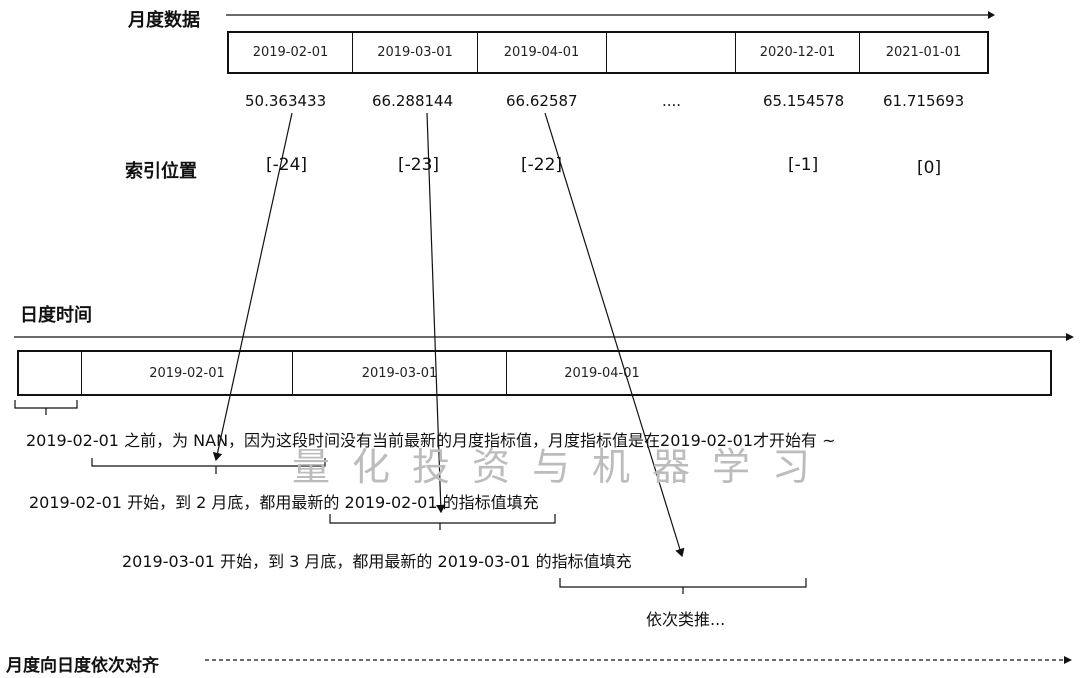  I want to click on footer-title: 月度向日度依次对齐, so click(82, 666).